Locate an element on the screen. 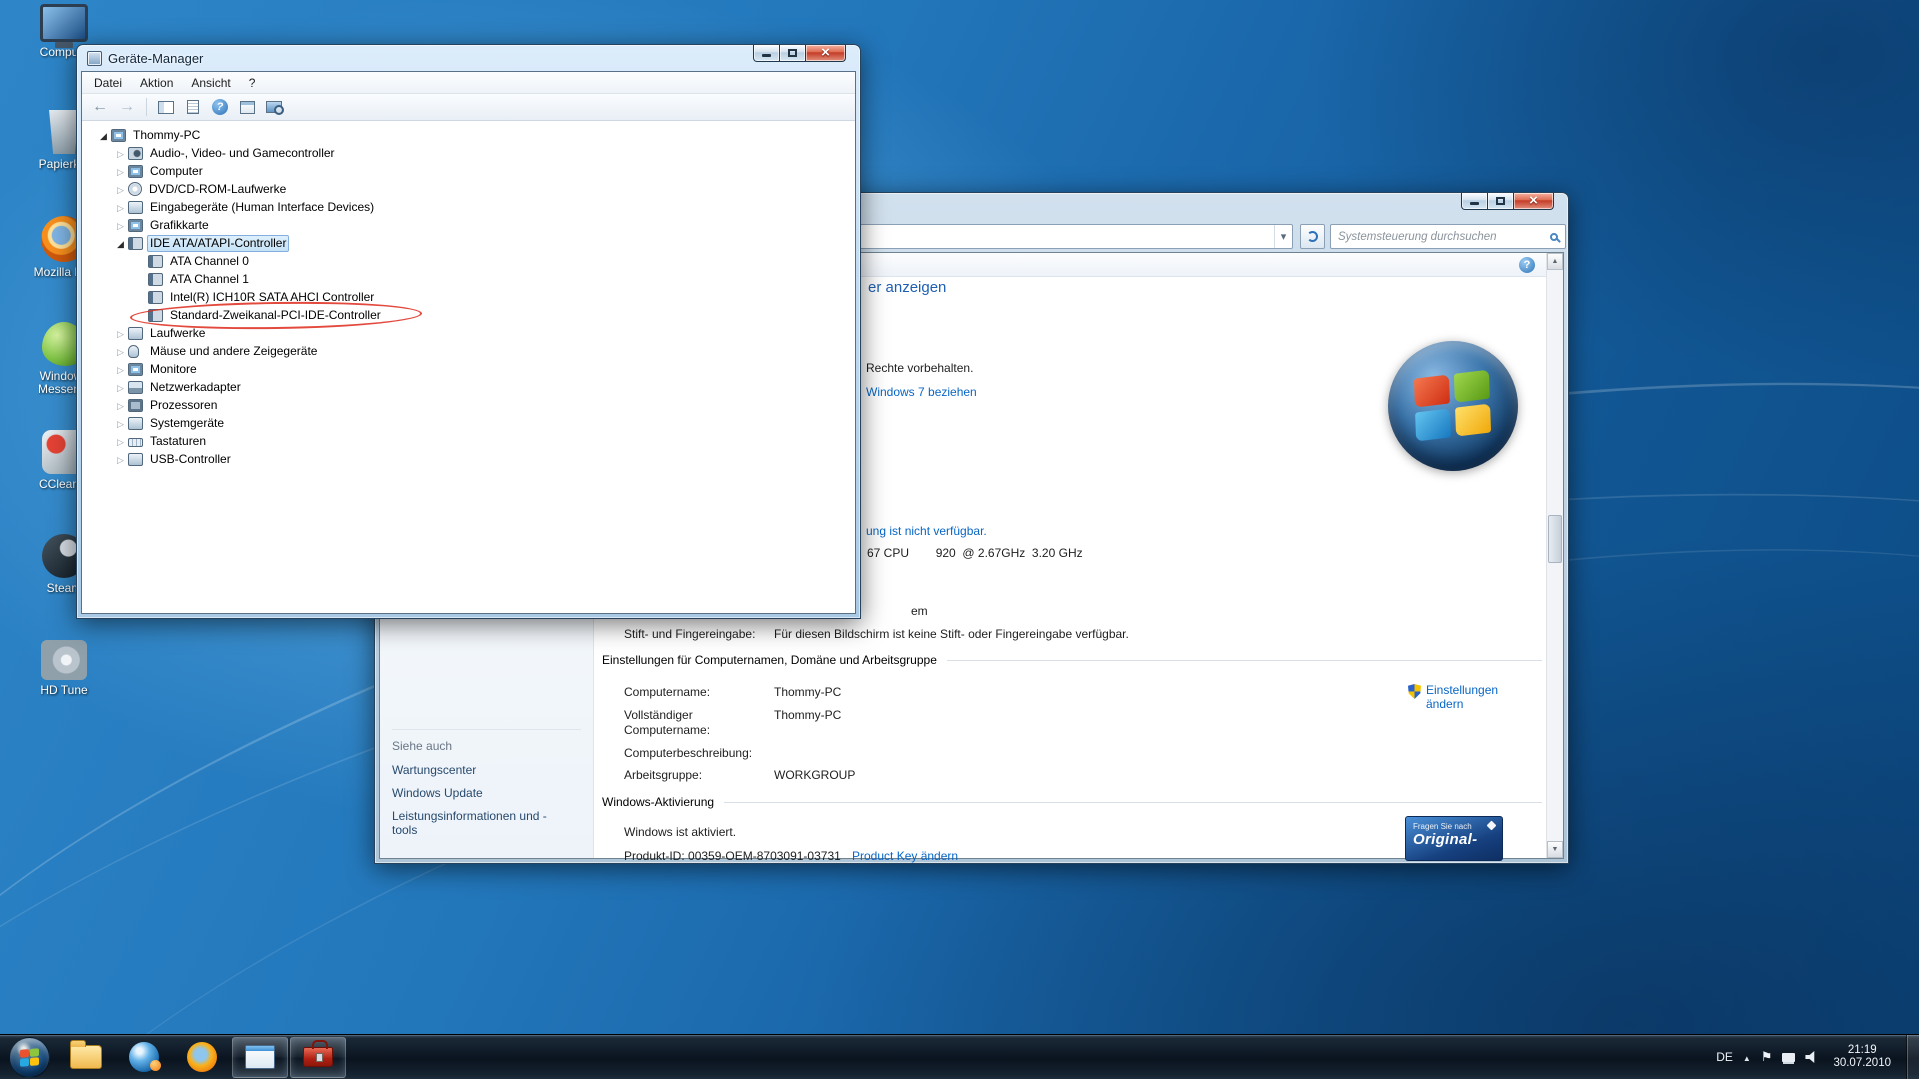 The image size is (1919, 1079). search-box is located at coordinates (1448, 236).